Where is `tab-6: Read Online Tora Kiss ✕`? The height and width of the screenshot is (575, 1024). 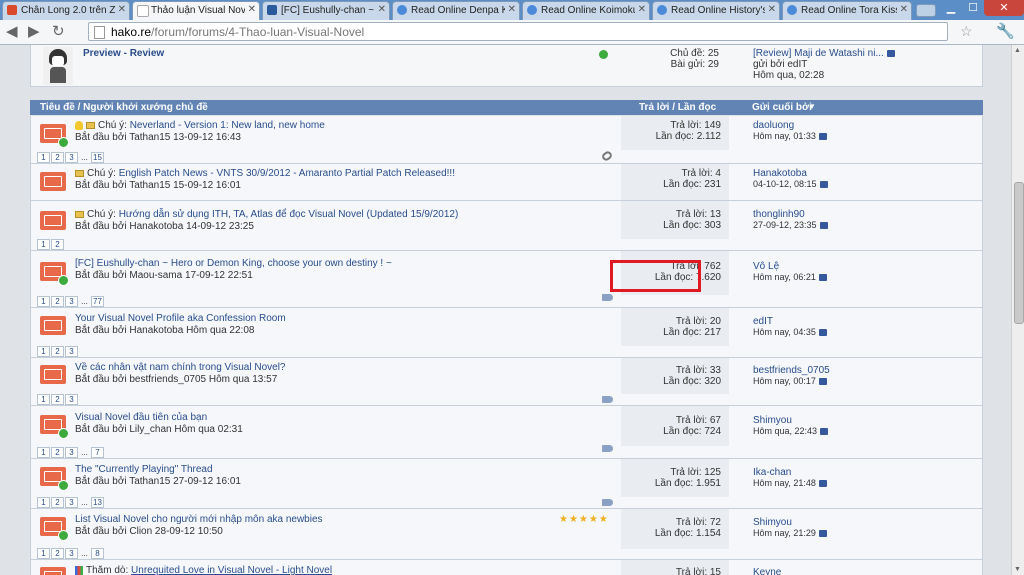 tab-6: Read Online Tora Kiss ✕ is located at coordinates (847, 10).